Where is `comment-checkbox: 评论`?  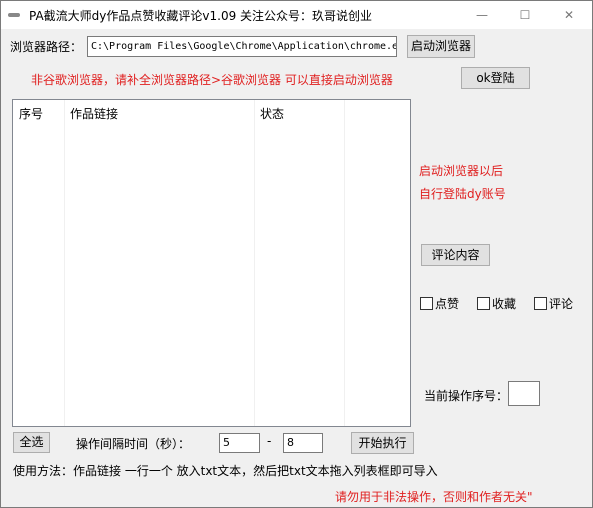
comment-checkbox: 评论 is located at coordinates (553, 303).